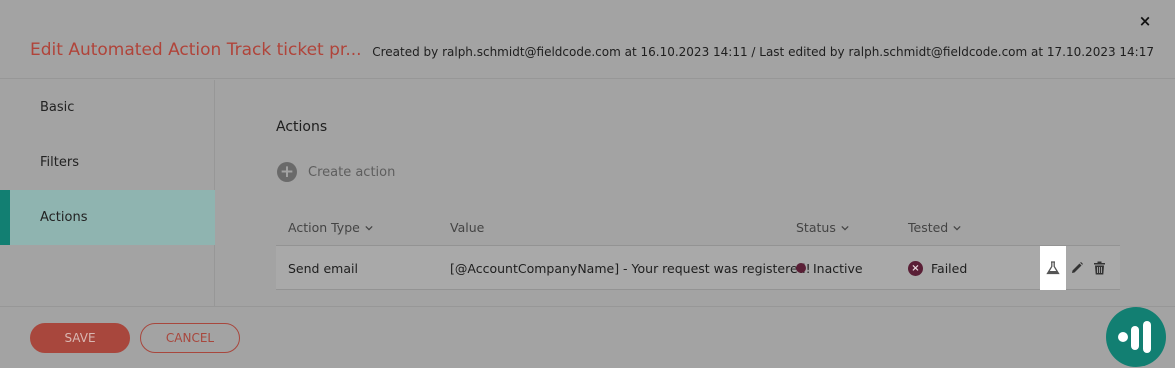  I want to click on section-title: Actions, so click(302, 127).